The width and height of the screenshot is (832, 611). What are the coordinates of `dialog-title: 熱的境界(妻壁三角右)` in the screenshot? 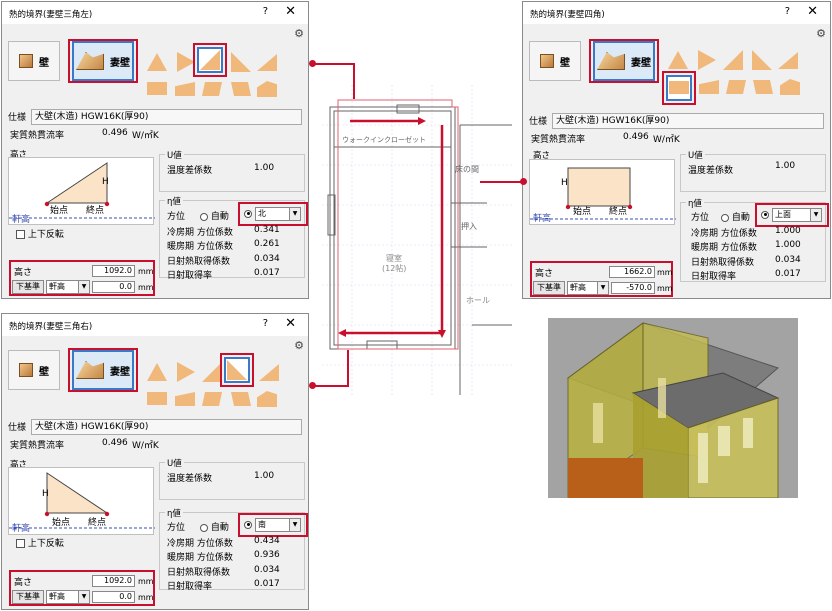 It's located at (51, 327).